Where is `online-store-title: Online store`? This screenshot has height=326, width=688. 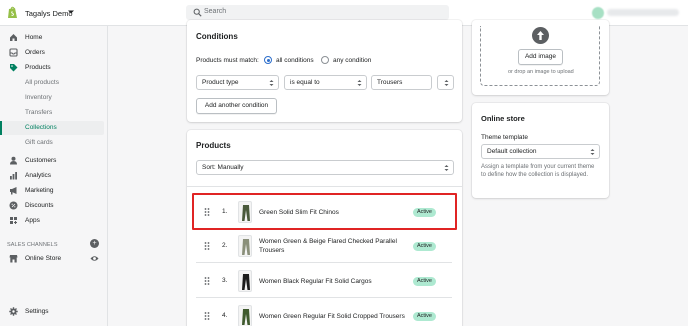
online-store-title: Online store is located at coordinates (503, 118).